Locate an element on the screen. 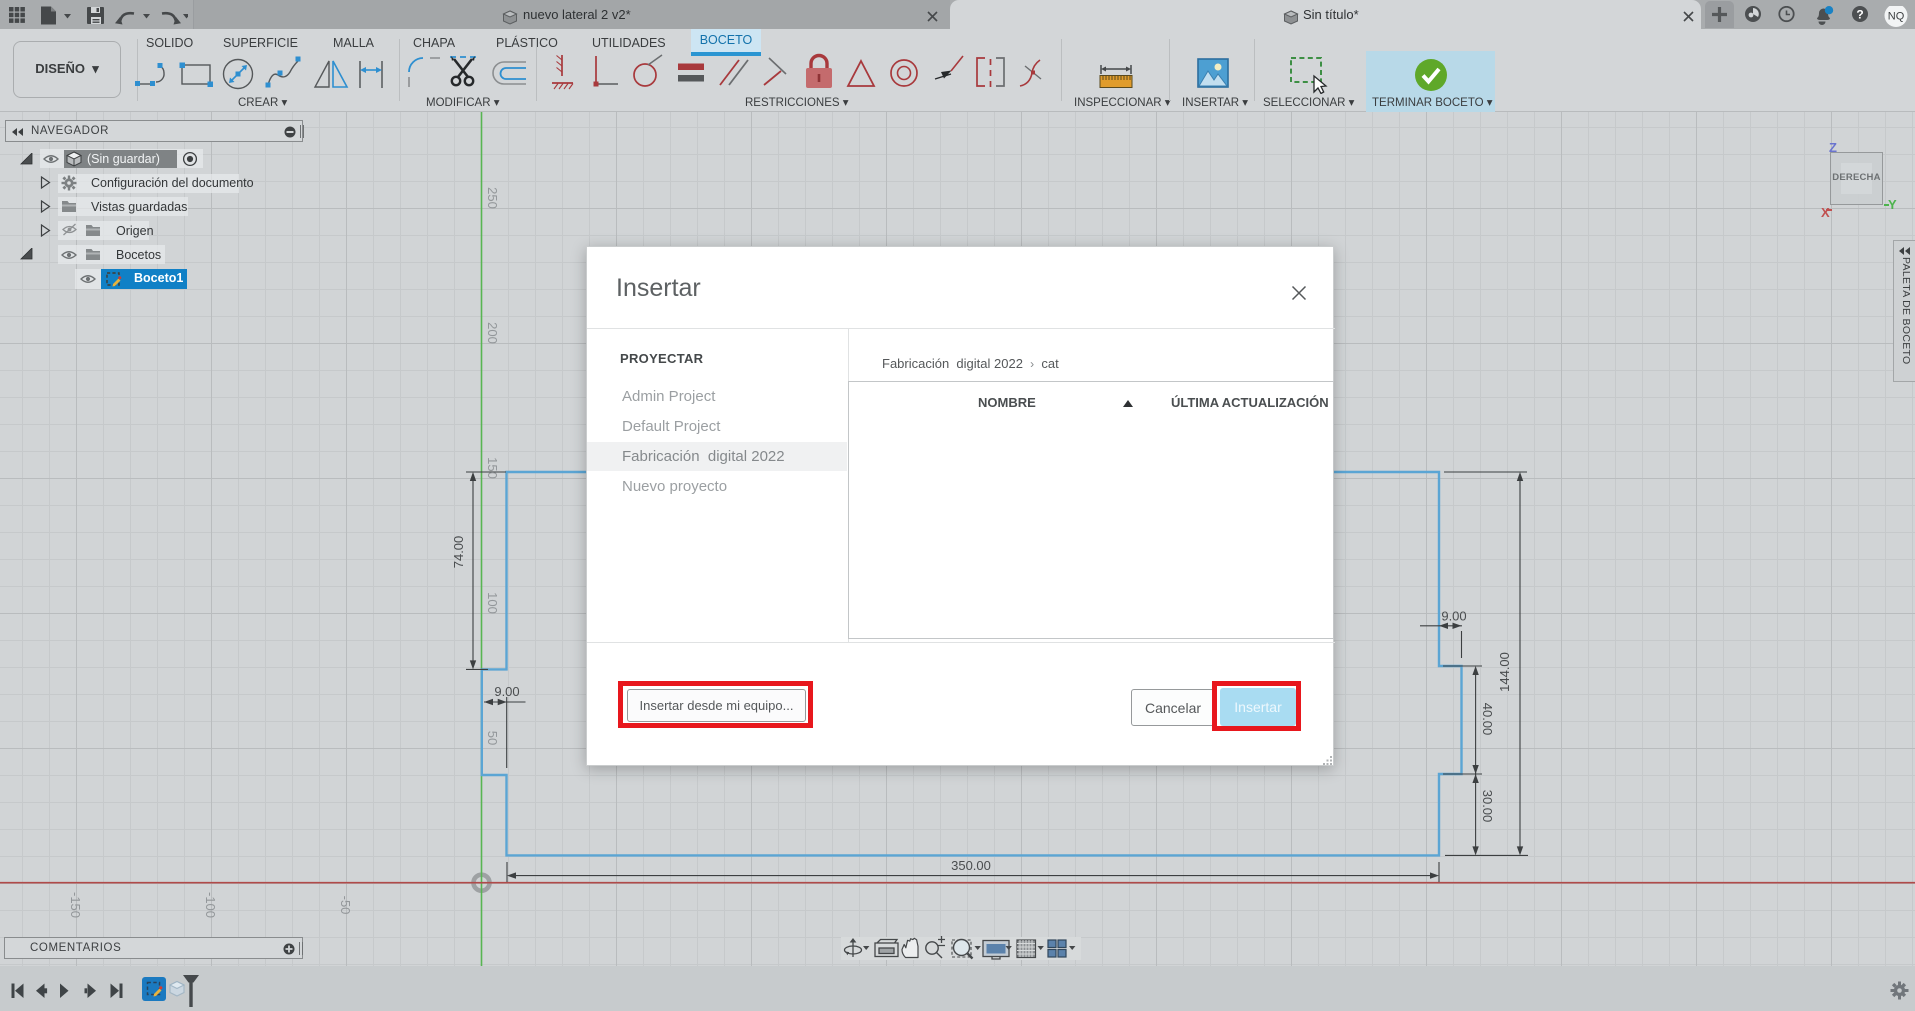 The height and width of the screenshot is (1011, 1915). svg-text: 150 is located at coordinates (492, 468).